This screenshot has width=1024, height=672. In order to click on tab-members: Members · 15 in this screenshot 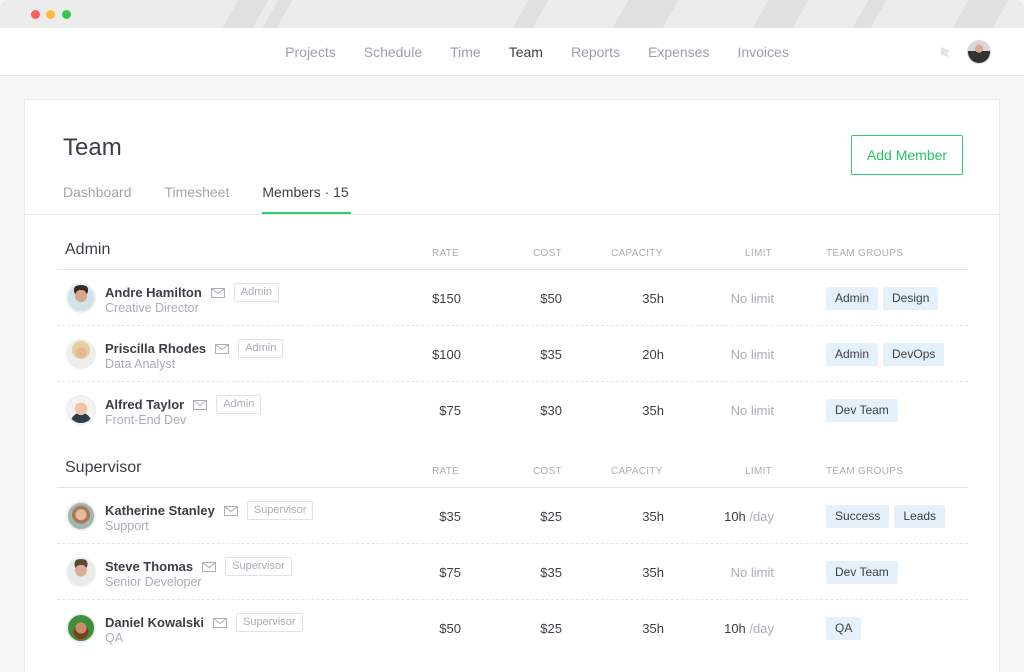, I will do `click(307, 199)`.